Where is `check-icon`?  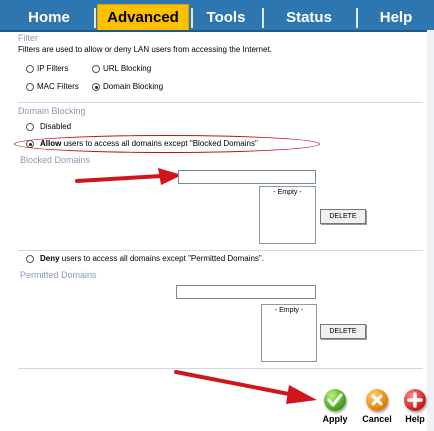
check-icon is located at coordinates (335, 400).